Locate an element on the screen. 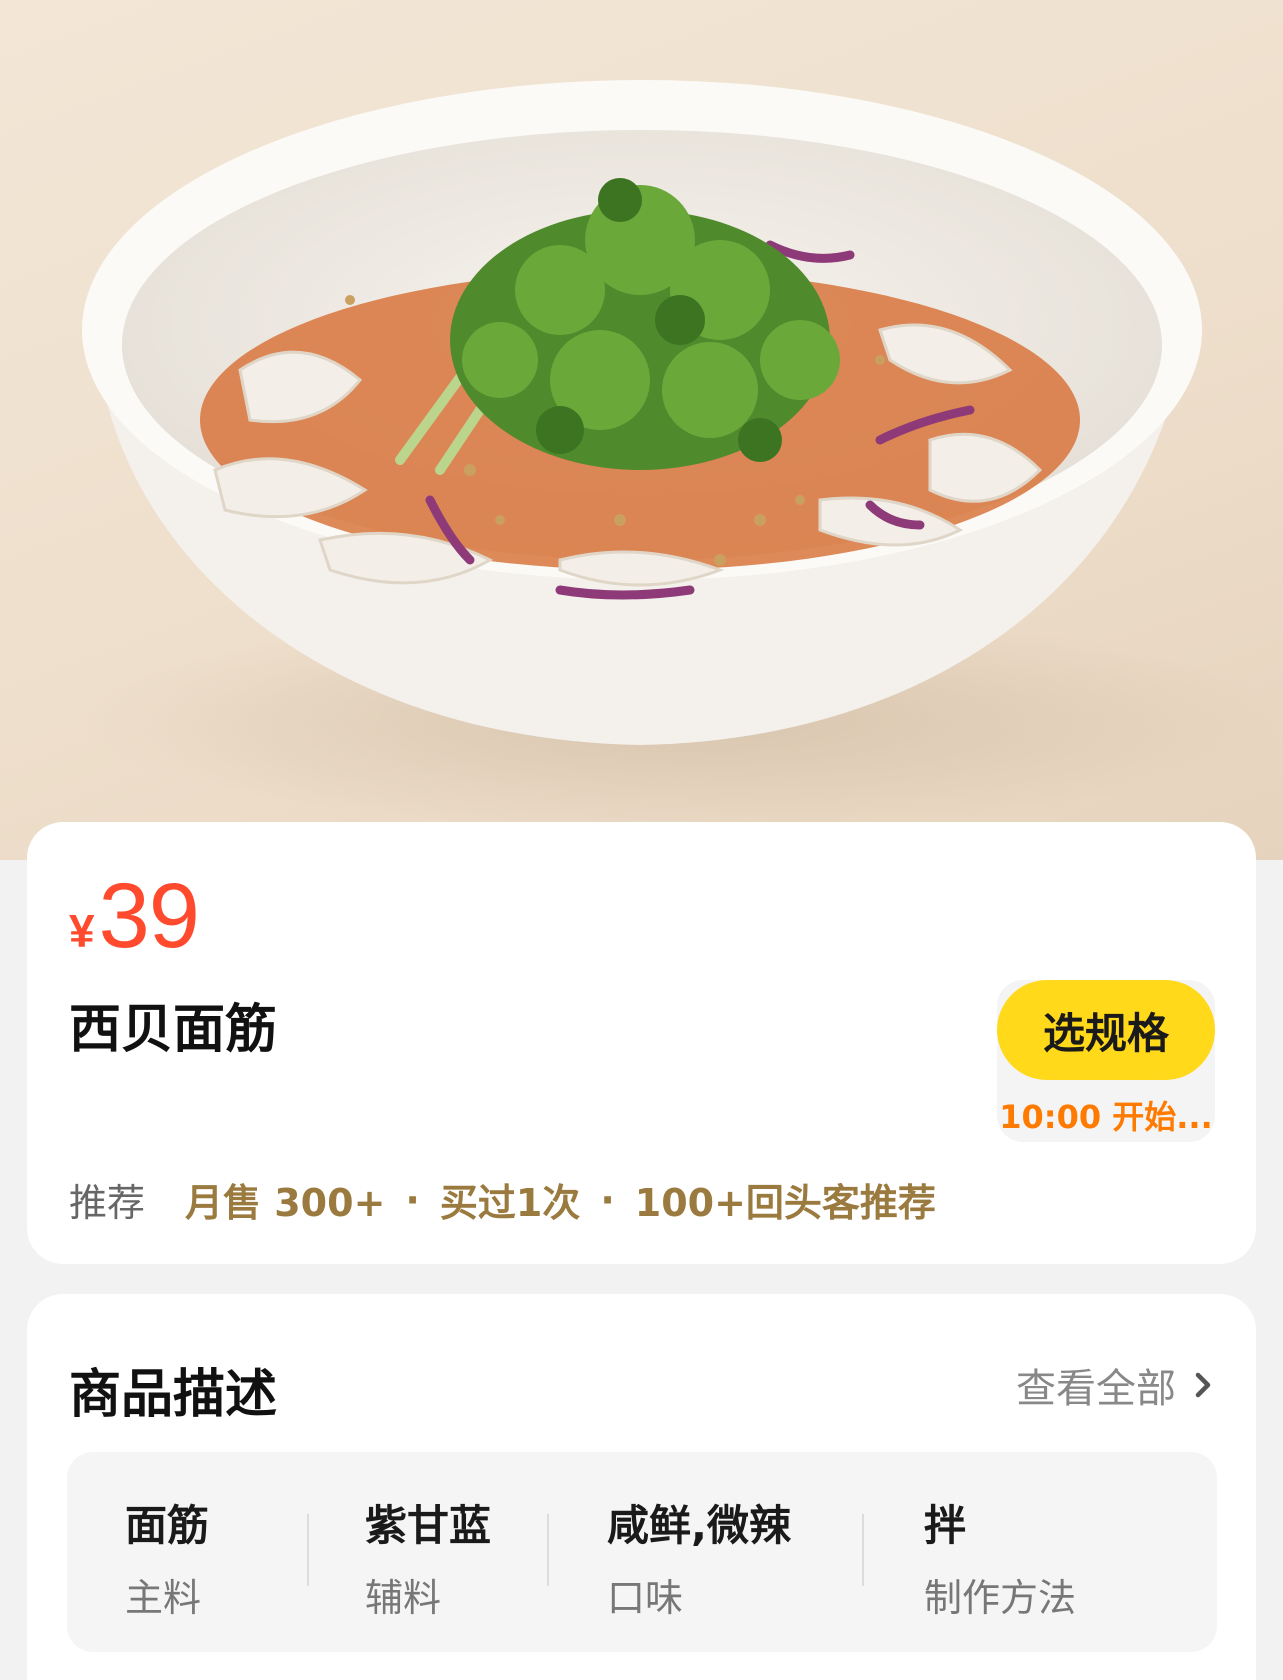 This screenshot has height=1680, width=1283. attribute-panel: 面筋 主料 紫甘蓝 辅料 咸鲜,微辣 口味 拌 制作方法 is located at coordinates (642, 1552).